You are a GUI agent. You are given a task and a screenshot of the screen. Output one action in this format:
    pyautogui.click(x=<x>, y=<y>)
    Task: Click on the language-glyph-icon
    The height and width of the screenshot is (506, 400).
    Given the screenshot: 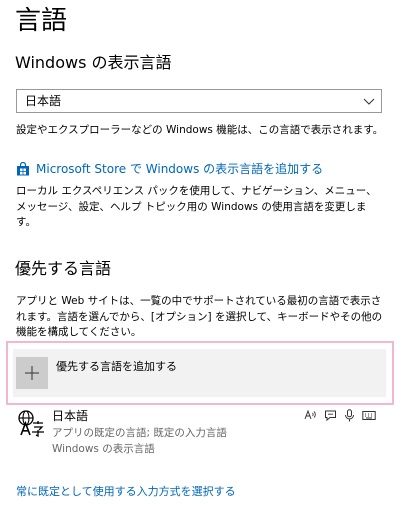 What is the action you would take?
    pyautogui.click(x=31, y=423)
    